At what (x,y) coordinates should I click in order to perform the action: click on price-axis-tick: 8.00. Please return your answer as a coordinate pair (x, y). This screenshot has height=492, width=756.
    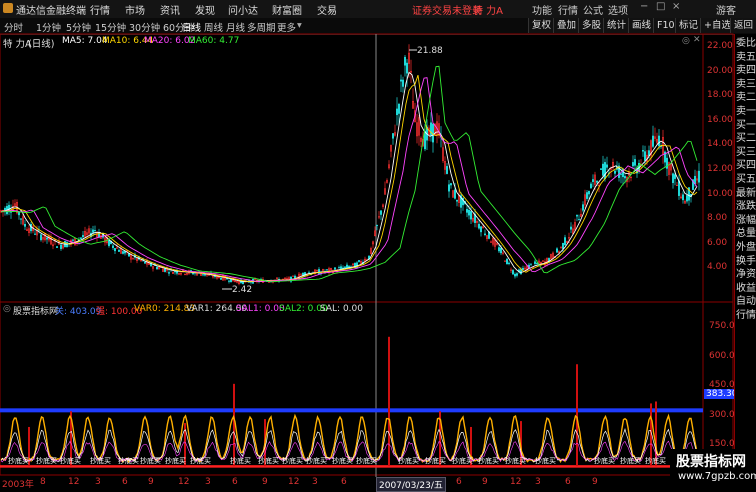
    Looking at the image, I should click on (717, 218).